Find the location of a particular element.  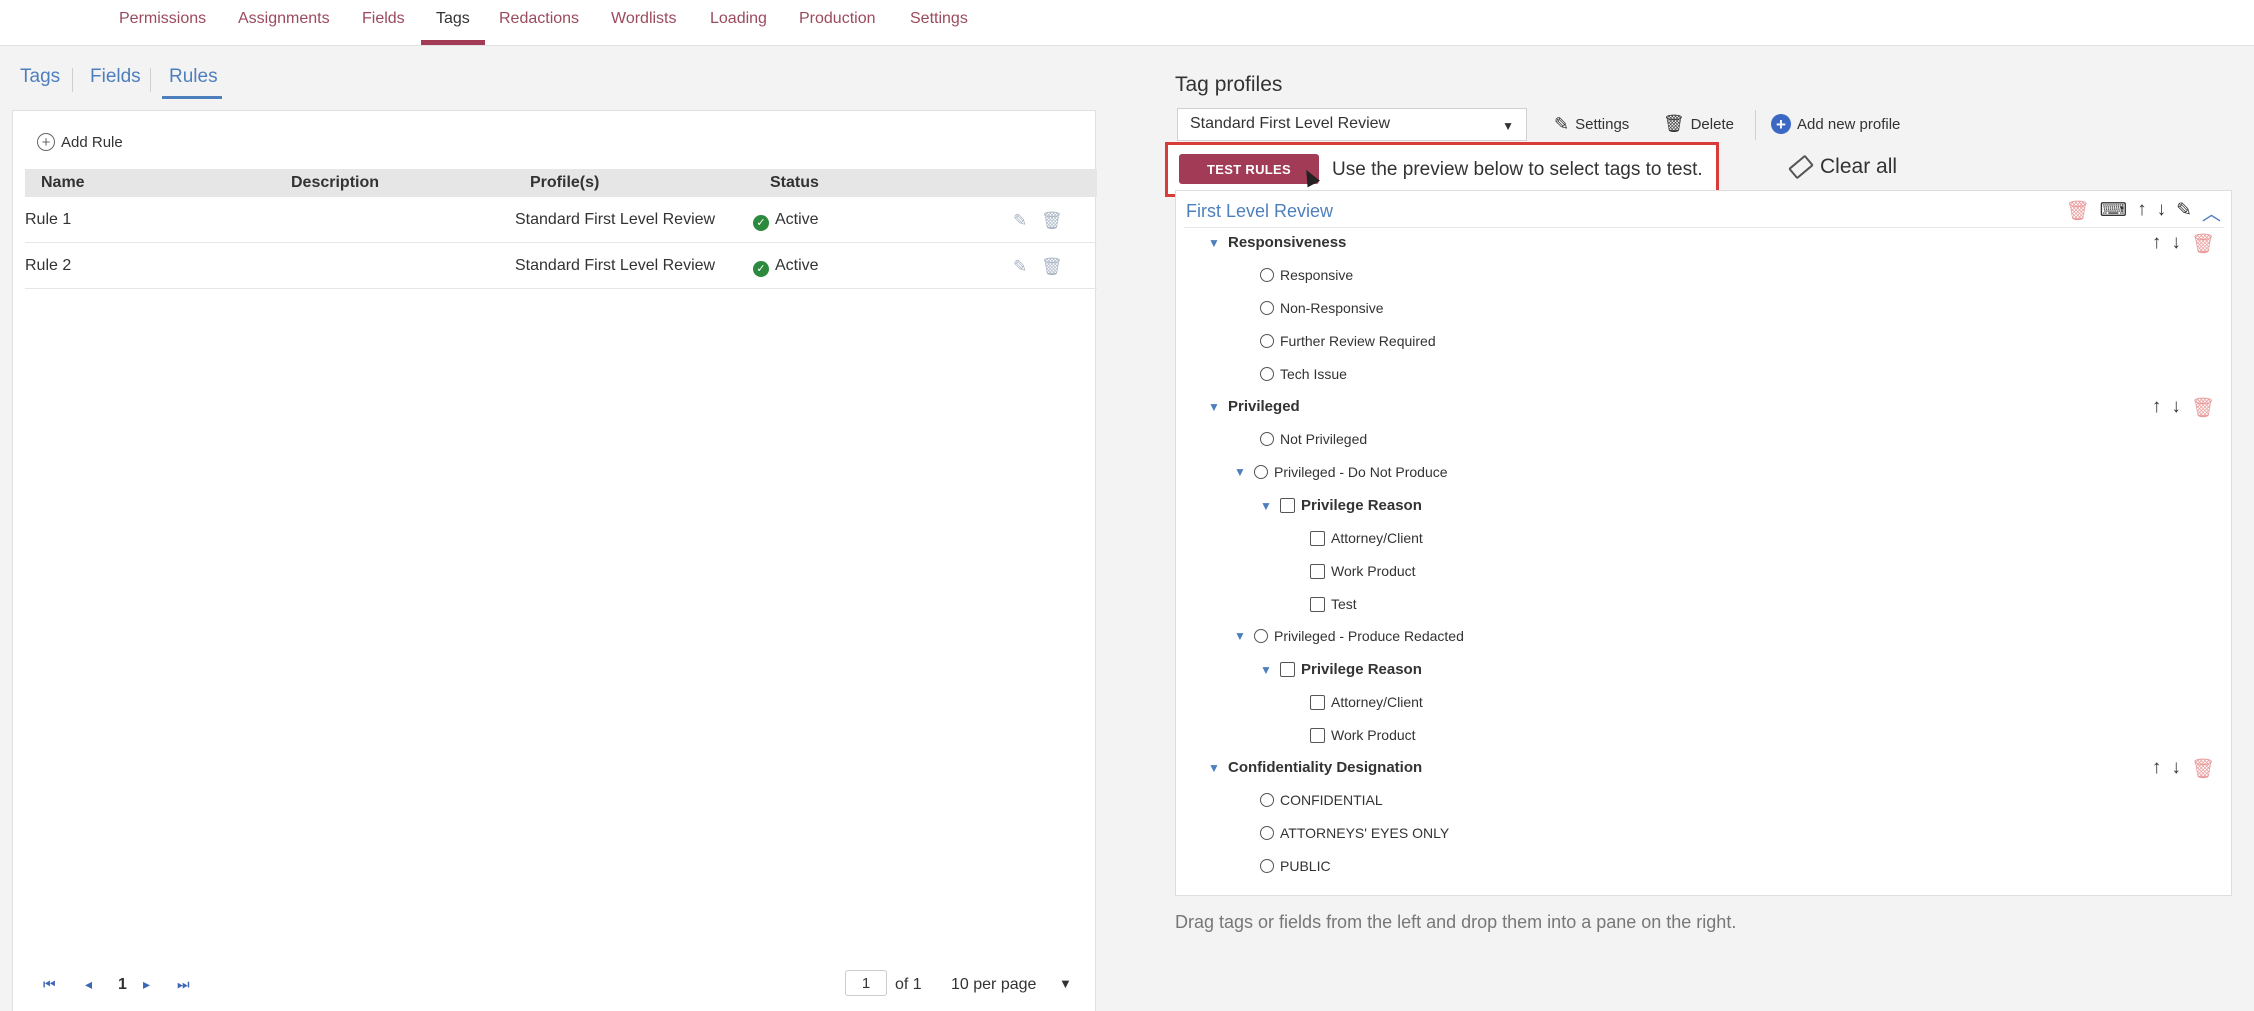

tab-tags: Tags is located at coordinates (40, 77).